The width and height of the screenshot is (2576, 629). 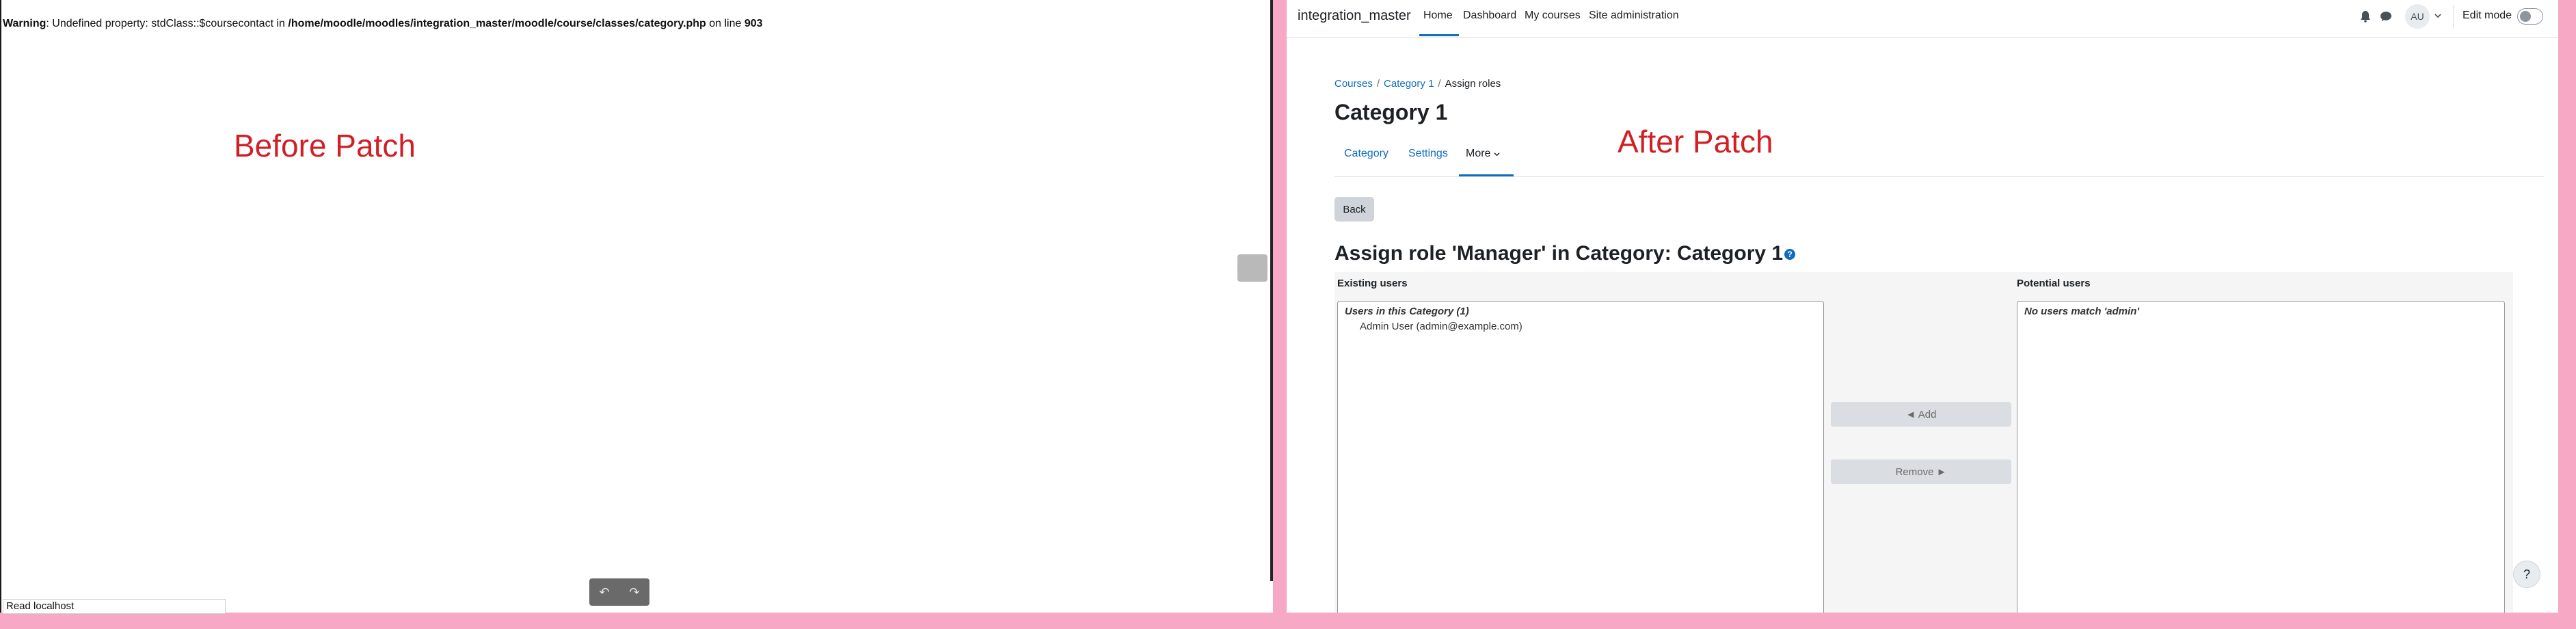 I want to click on tab-category: Category, so click(x=1366, y=154).